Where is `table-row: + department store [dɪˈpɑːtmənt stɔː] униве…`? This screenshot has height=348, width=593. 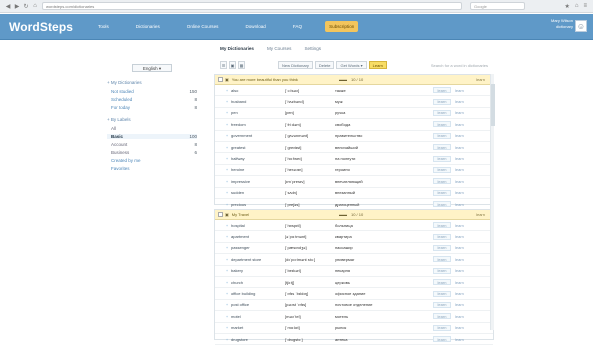
table-row: + department store [dɪˈpɑːtmənt stɔː] униве… is located at coordinates (354, 260).